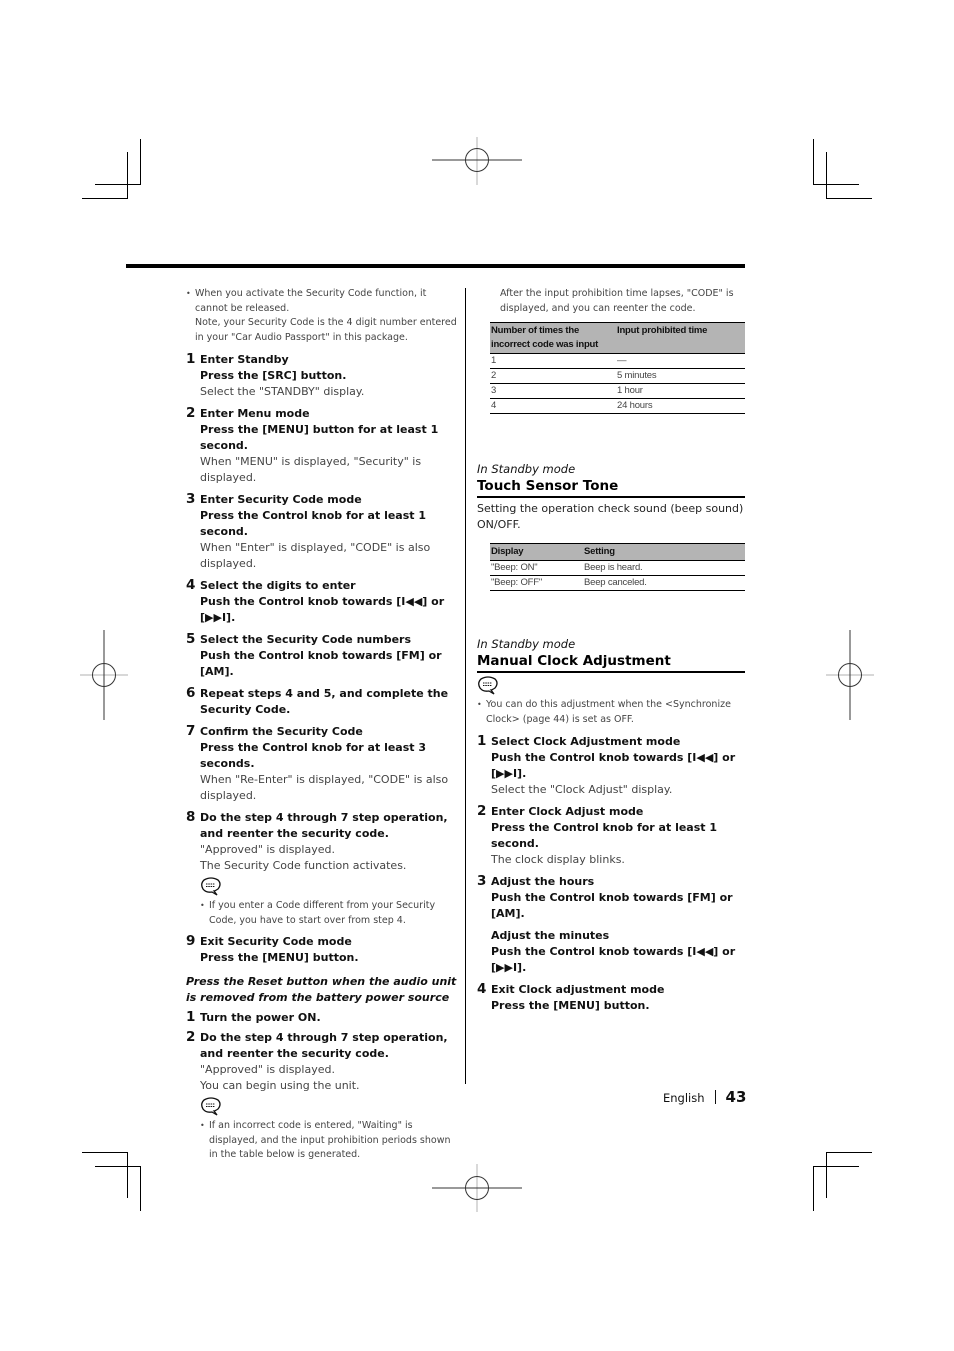 The height and width of the screenshot is (1351, 954). Describe the element at coordinates (611, 487) in the screenshot. I see `section-heading: Touch Sensor Tone` at that location.